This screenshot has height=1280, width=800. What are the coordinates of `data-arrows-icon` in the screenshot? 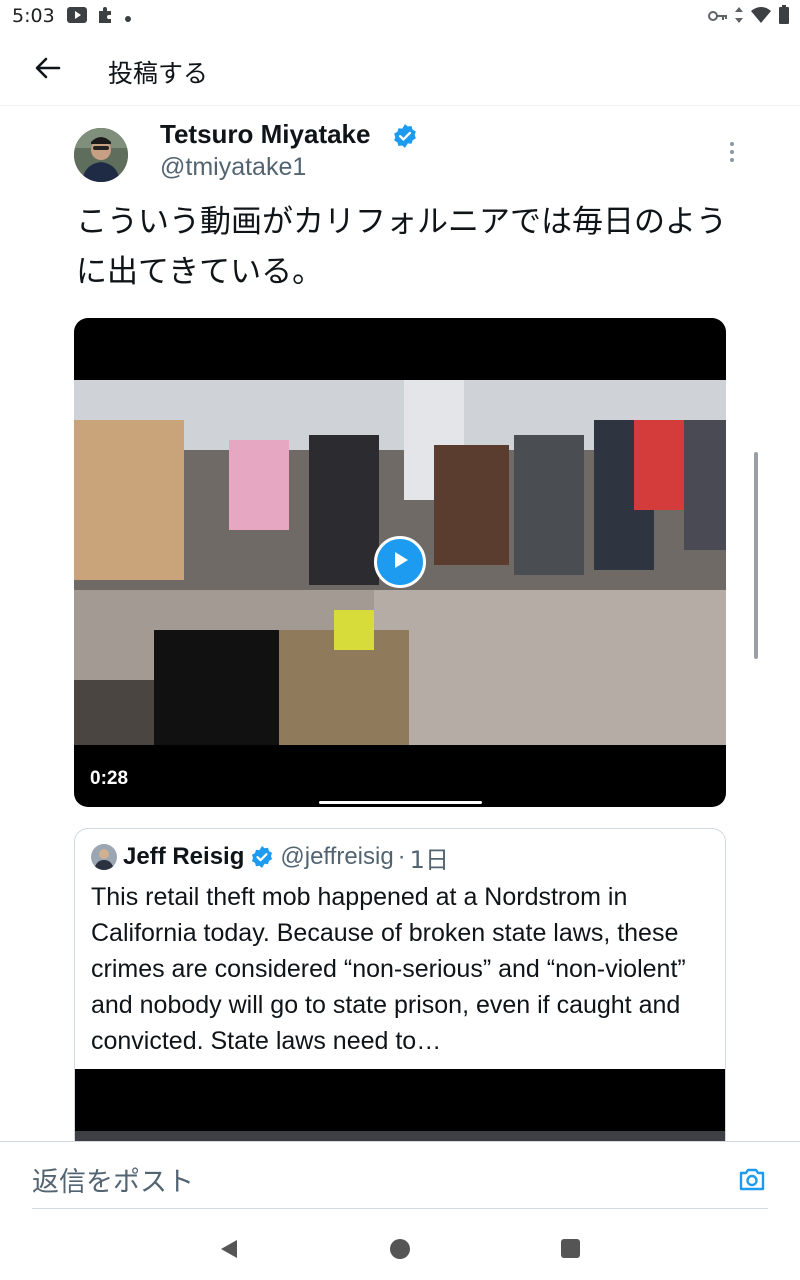 It's located at (739, 17).